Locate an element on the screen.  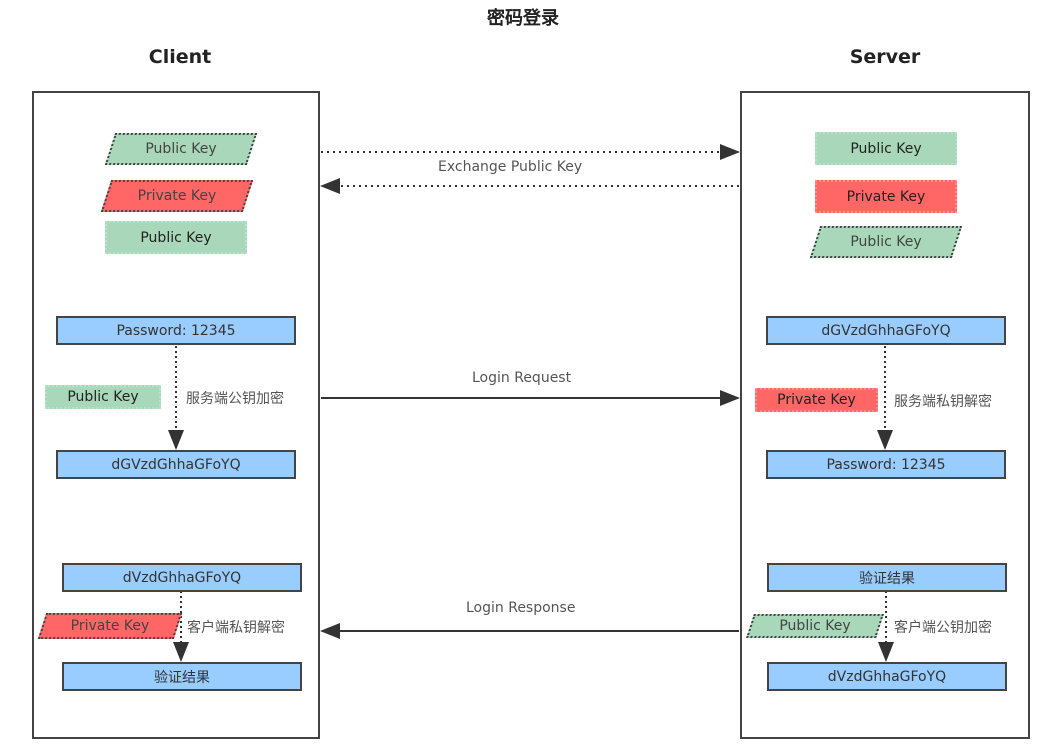
server-public-key: Public Key is located at coordinates (886, 148).